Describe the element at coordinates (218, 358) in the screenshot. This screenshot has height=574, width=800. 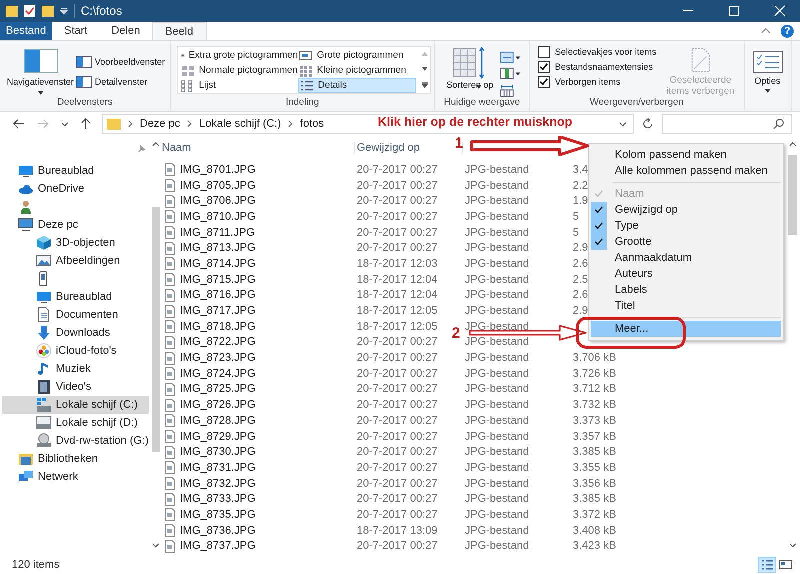
I see `file-name: IMG_8723.JPG` at that location.